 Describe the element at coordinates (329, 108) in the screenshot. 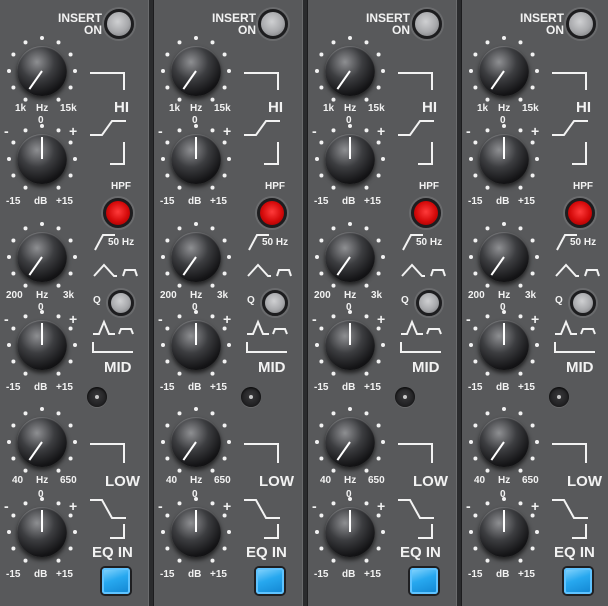

I see `hi-freq-min-label: 1k` at that location.